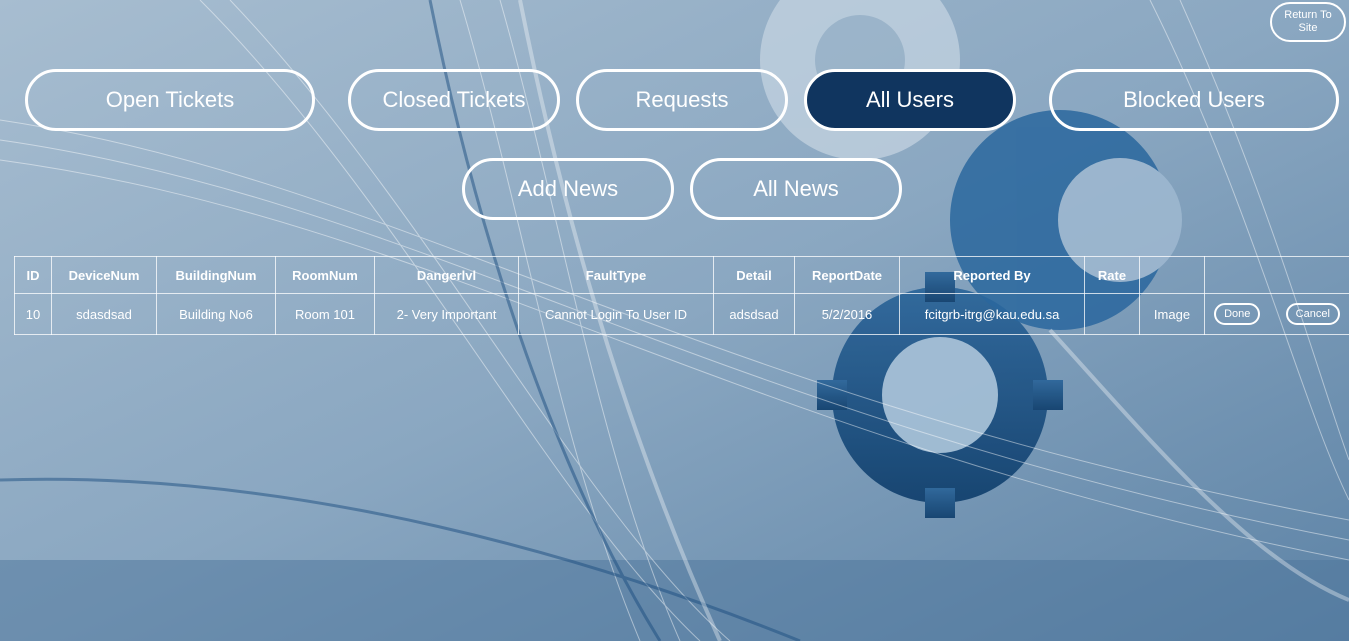 This screenshot has height=641, width=1349. Describe the element at coordinates (1276, 275) in the screenshot. I see `header-actions` at that location.